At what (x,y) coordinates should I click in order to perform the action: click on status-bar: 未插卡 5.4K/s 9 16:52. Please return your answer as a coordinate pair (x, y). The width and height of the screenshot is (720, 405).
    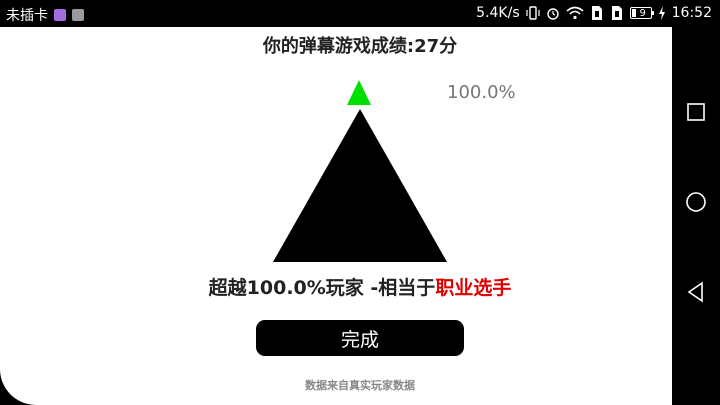
    Looking at the image, I should click on (360, 13).